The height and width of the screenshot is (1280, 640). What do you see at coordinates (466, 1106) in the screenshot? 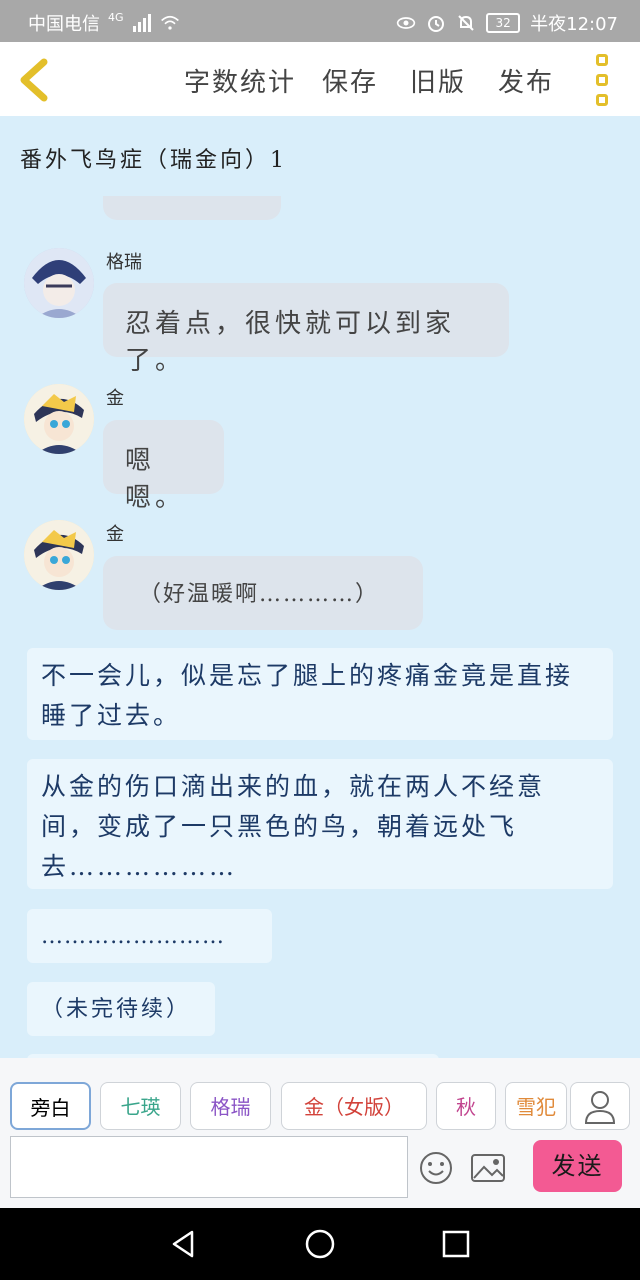
I see `role-chip: 秋` at bounding box center [466, 1106].